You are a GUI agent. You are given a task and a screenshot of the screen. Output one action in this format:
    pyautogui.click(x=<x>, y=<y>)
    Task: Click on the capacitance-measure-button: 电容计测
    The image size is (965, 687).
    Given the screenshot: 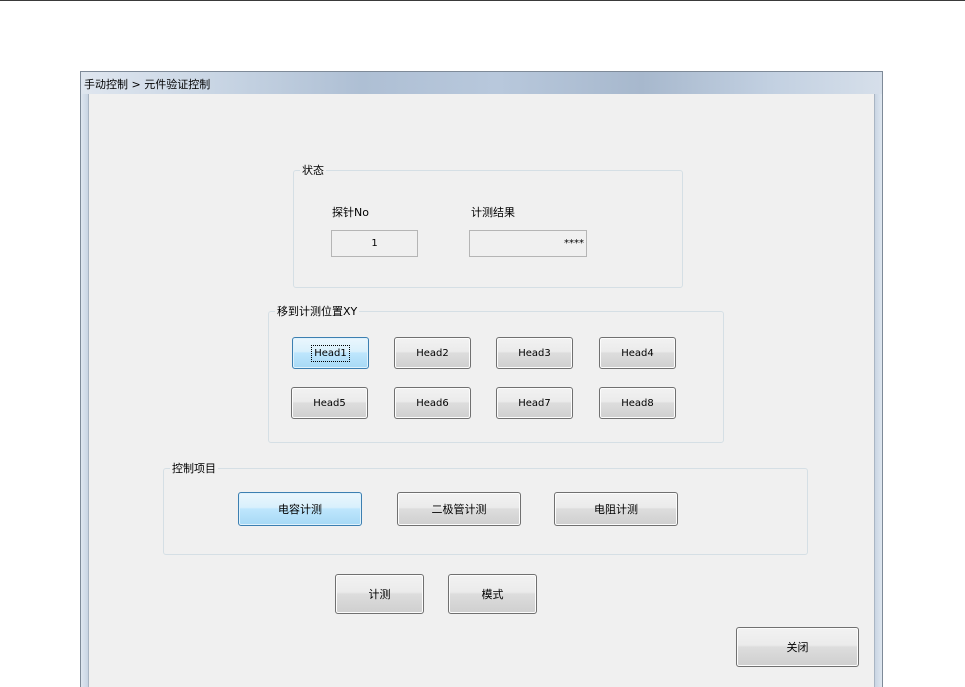 What is the action you would take?
    pyautogui.click(x=300, y=509)
    